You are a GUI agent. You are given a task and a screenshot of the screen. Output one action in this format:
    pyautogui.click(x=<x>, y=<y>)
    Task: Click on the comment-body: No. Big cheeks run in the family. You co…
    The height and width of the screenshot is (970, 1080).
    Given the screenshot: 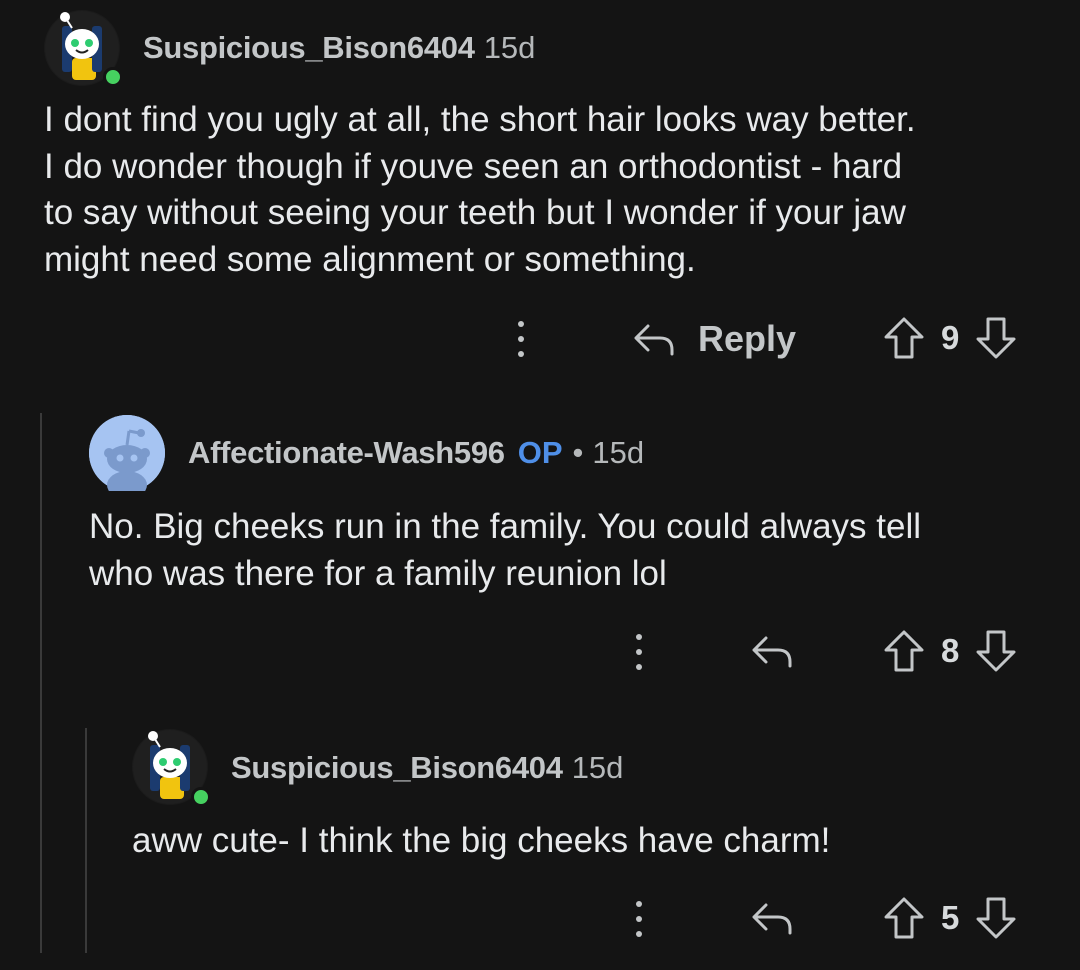 What is the action you would take?
    pyautogui.click(x=505, y=550)
    